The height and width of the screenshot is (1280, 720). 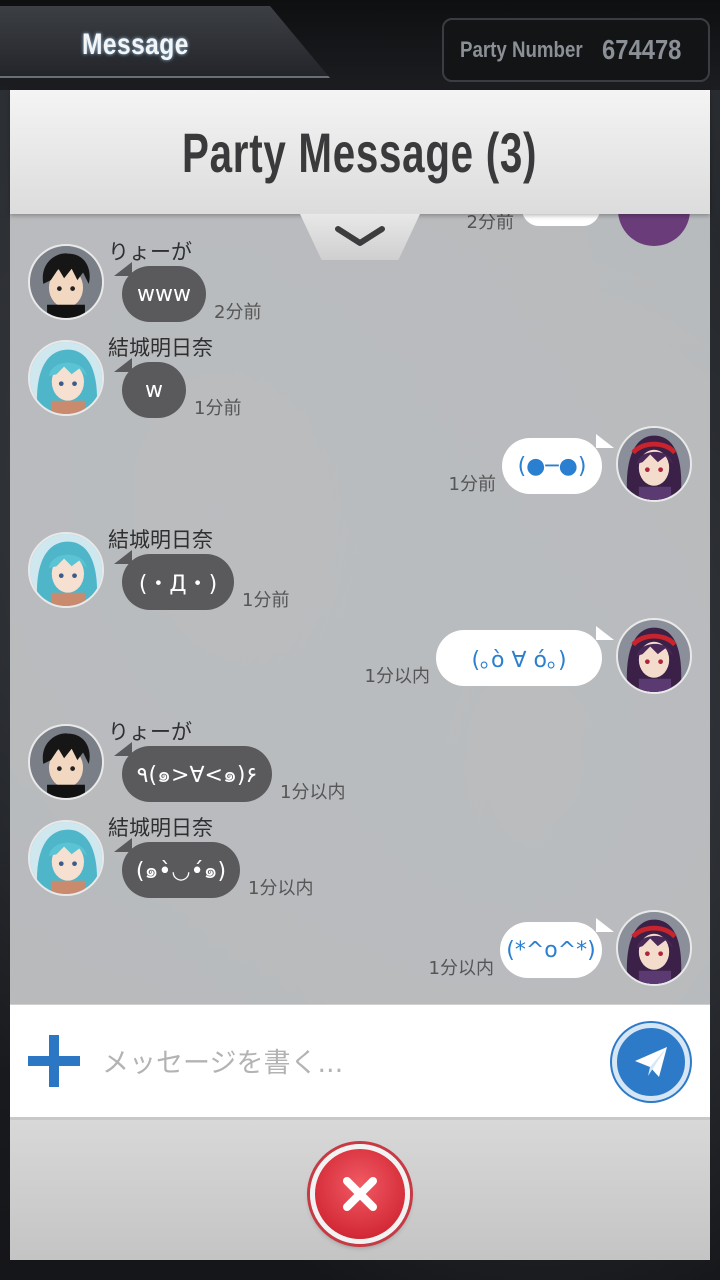 I want to click on message-bubble: (・Д・), so click(x=178, y=582).